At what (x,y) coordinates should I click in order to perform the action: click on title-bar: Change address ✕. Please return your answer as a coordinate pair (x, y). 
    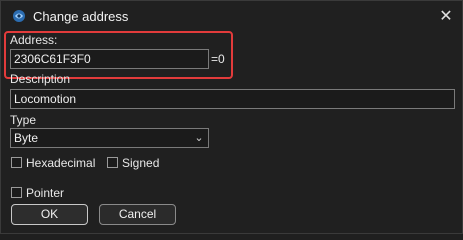
    Looking at the image, I should click on (231, 16).